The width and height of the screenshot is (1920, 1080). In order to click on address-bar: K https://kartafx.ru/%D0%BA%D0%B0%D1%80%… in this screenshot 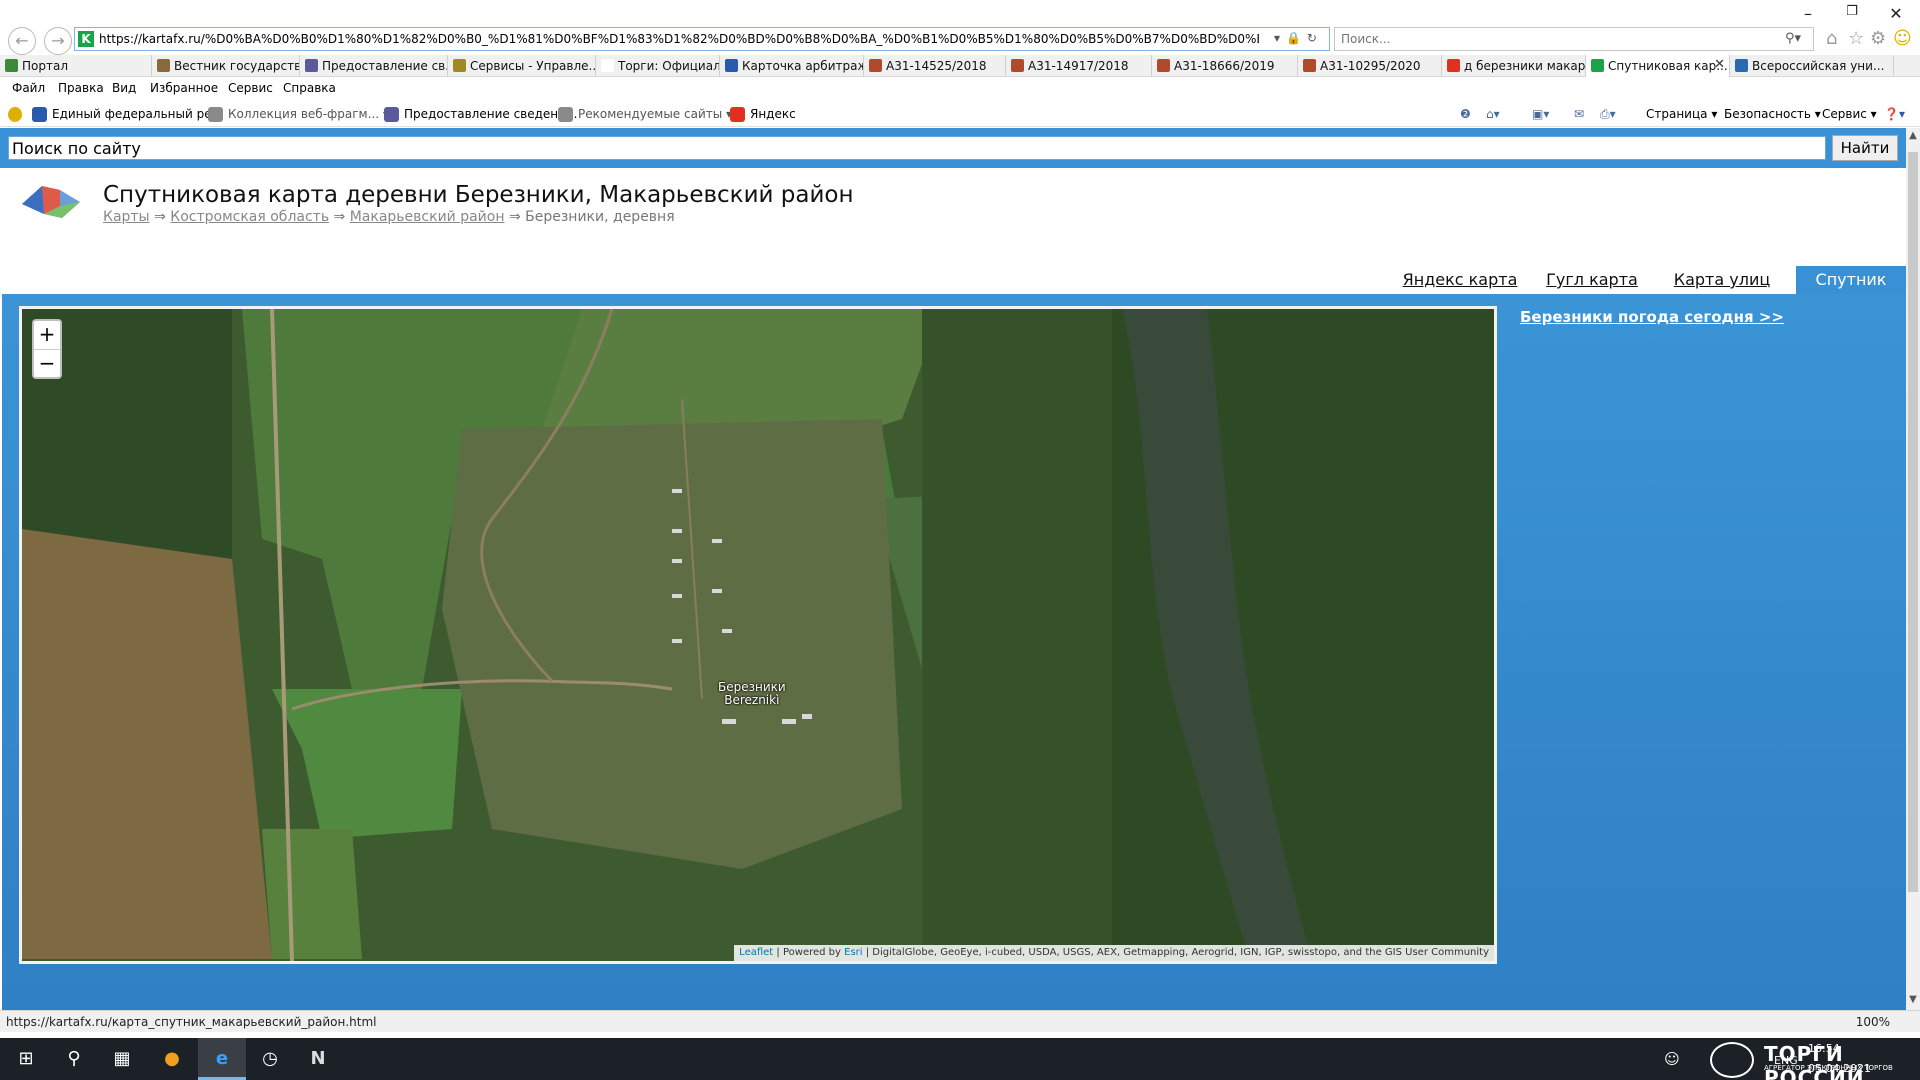, I will do `click(702, 39)`.